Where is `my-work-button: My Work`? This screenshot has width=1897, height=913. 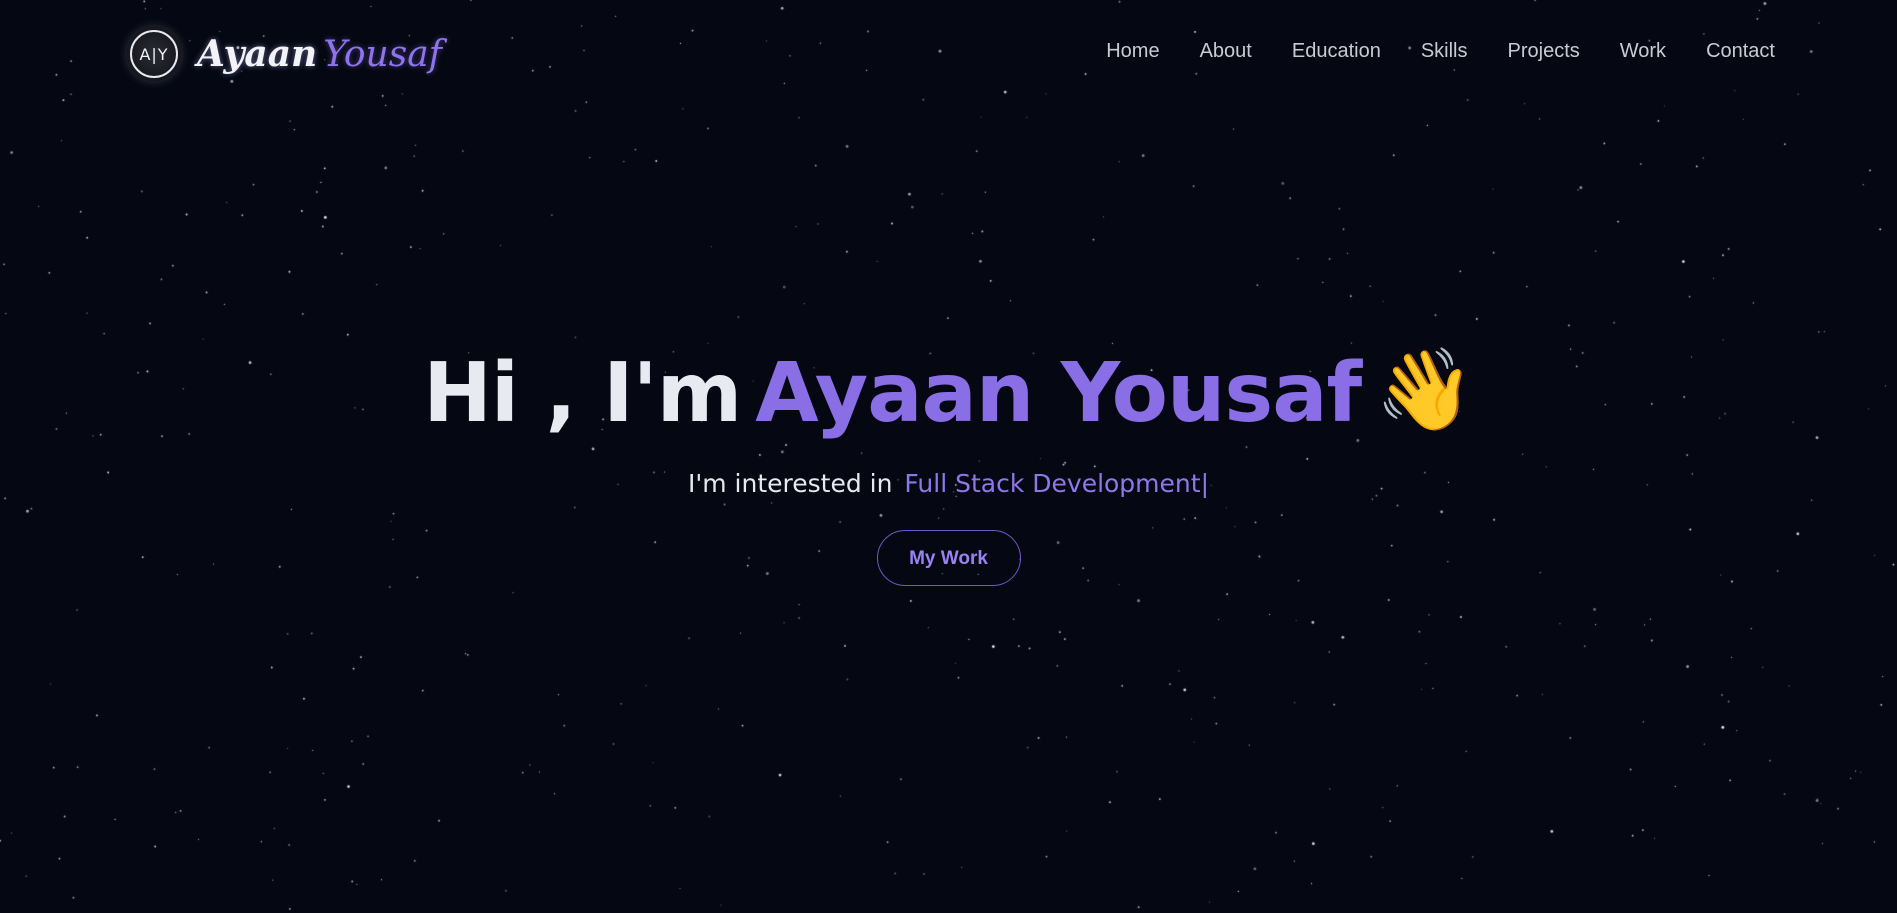
my-work-button: My Work is located at coordinates (948, 558).